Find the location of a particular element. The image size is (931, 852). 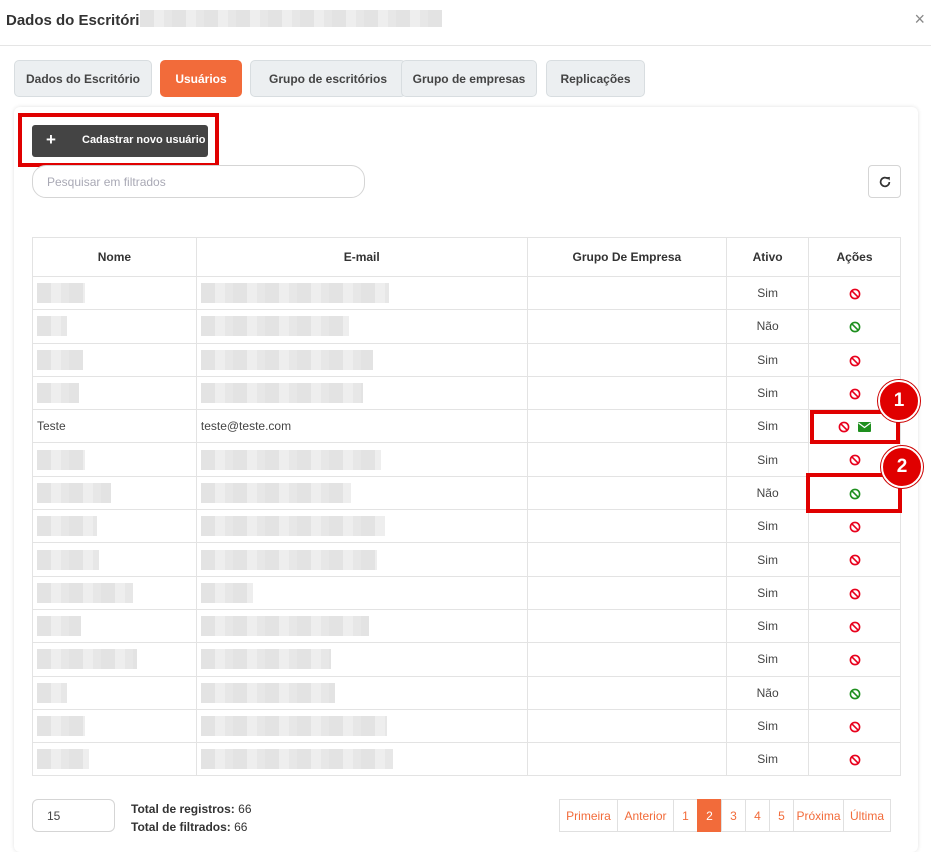

page-3: 3 is located at coordinates (733, 815).